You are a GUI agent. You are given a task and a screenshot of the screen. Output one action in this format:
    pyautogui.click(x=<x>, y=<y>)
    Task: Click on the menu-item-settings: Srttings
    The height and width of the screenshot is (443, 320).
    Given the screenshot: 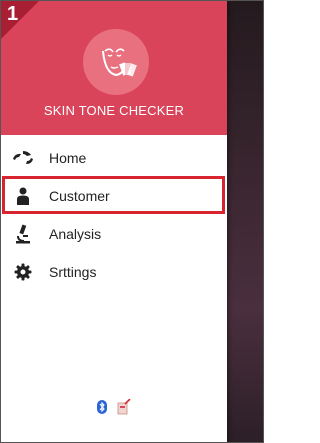 What is the action you would take?
    pyautogui.click(x=114, y=272)
    